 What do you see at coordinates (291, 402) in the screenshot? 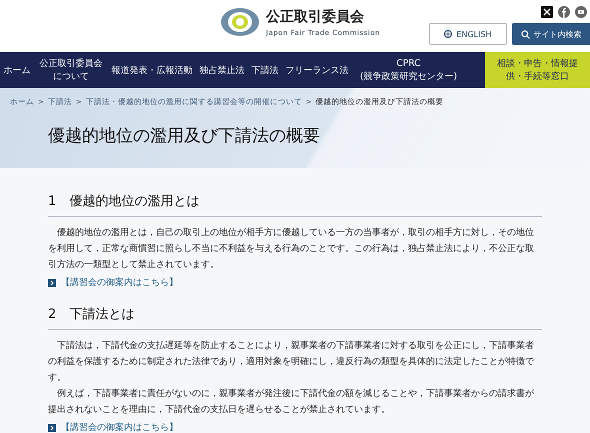
I see `body-paragraph: 例えば，下請事業者に責任がないのに，親事業者が発注後に下請代金の額を減じることや，下請事業者からの請求書が提出されないことを理由に，下請代金の支払日を遅らせることが禁止されています。` at bounding box center [291, 402].